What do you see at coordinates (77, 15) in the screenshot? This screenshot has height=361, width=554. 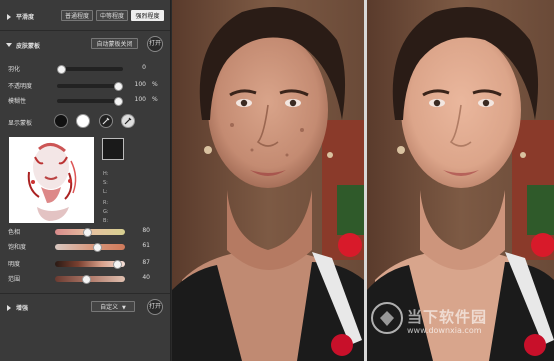 I see `normal-level-button: 普通程度` at bounding box center [77, 15].